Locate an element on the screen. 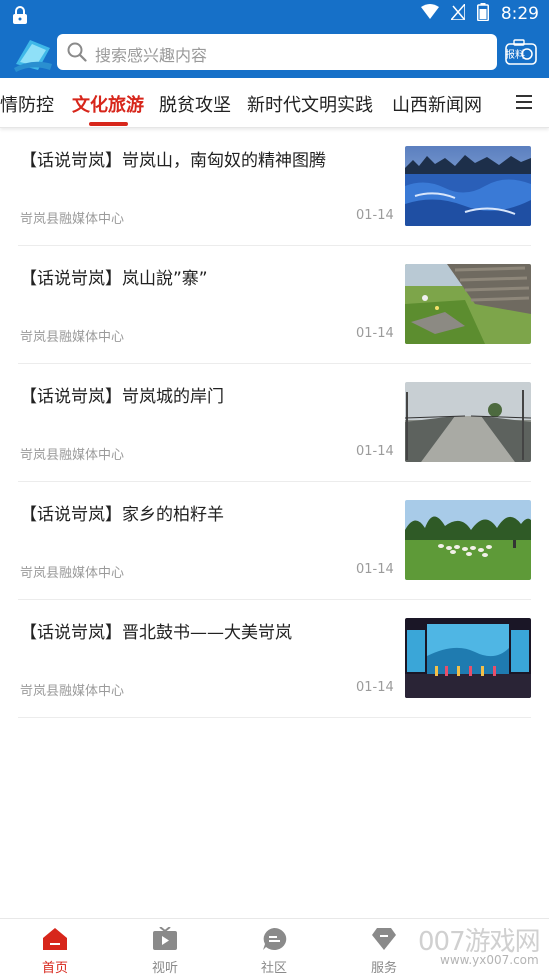 This screenshot has height=977, width=549. news-title: 【话说岢岚】晋北鼓书——大美岢岚 is located at coordinates (205, 633).